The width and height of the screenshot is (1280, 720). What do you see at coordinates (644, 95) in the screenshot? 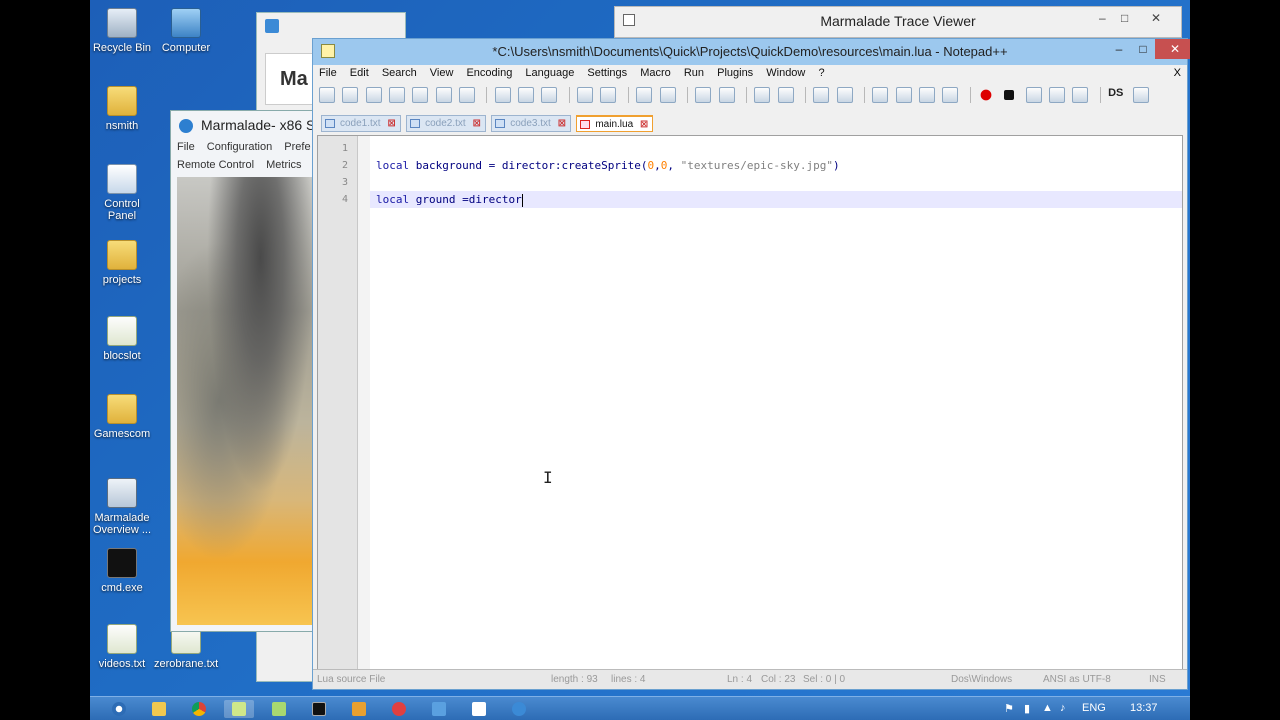
I see `find-icon` at bounding box center [644, 95].